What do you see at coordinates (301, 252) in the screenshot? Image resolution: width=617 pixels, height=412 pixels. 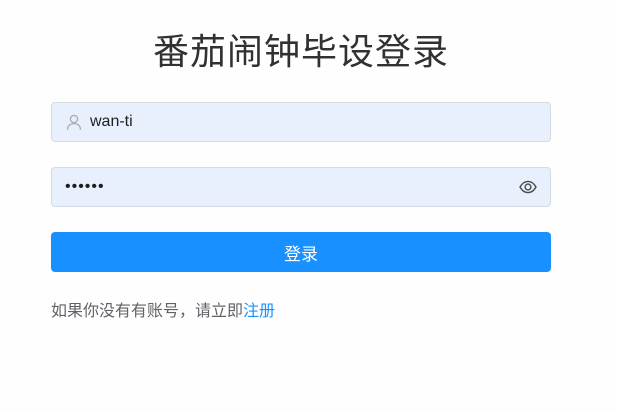 I see `login-button: 登录` at bounding box center [301, 252].